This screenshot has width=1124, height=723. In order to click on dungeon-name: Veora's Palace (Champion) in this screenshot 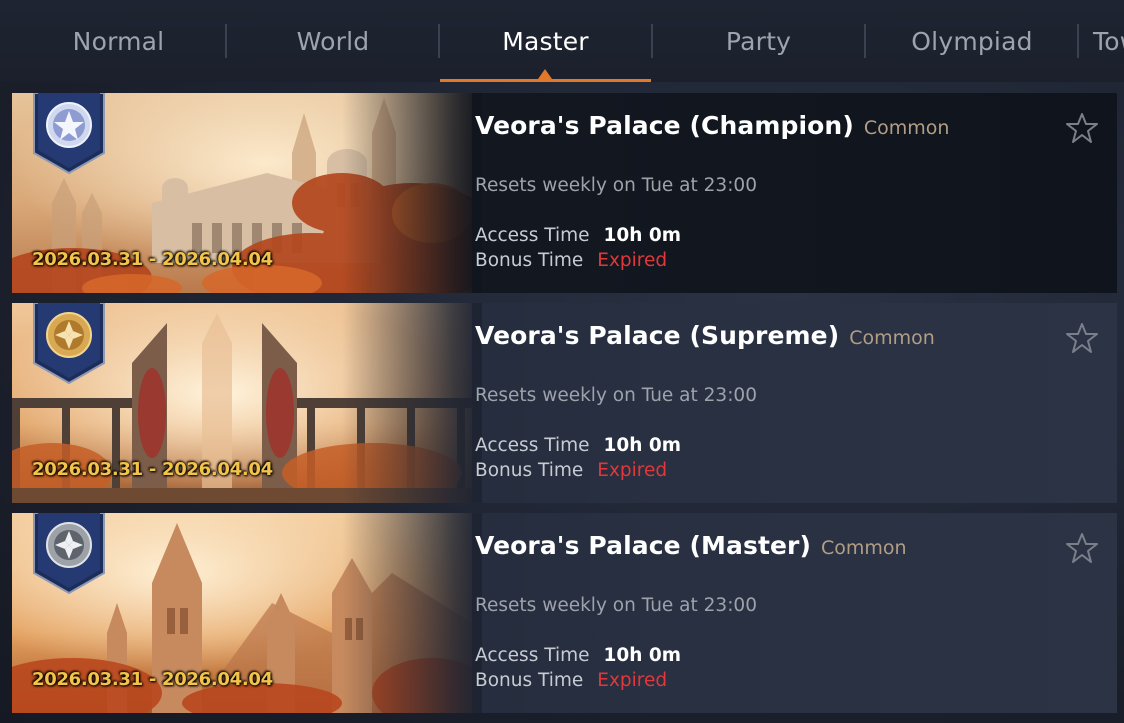, I will do `click(664, 125)`.